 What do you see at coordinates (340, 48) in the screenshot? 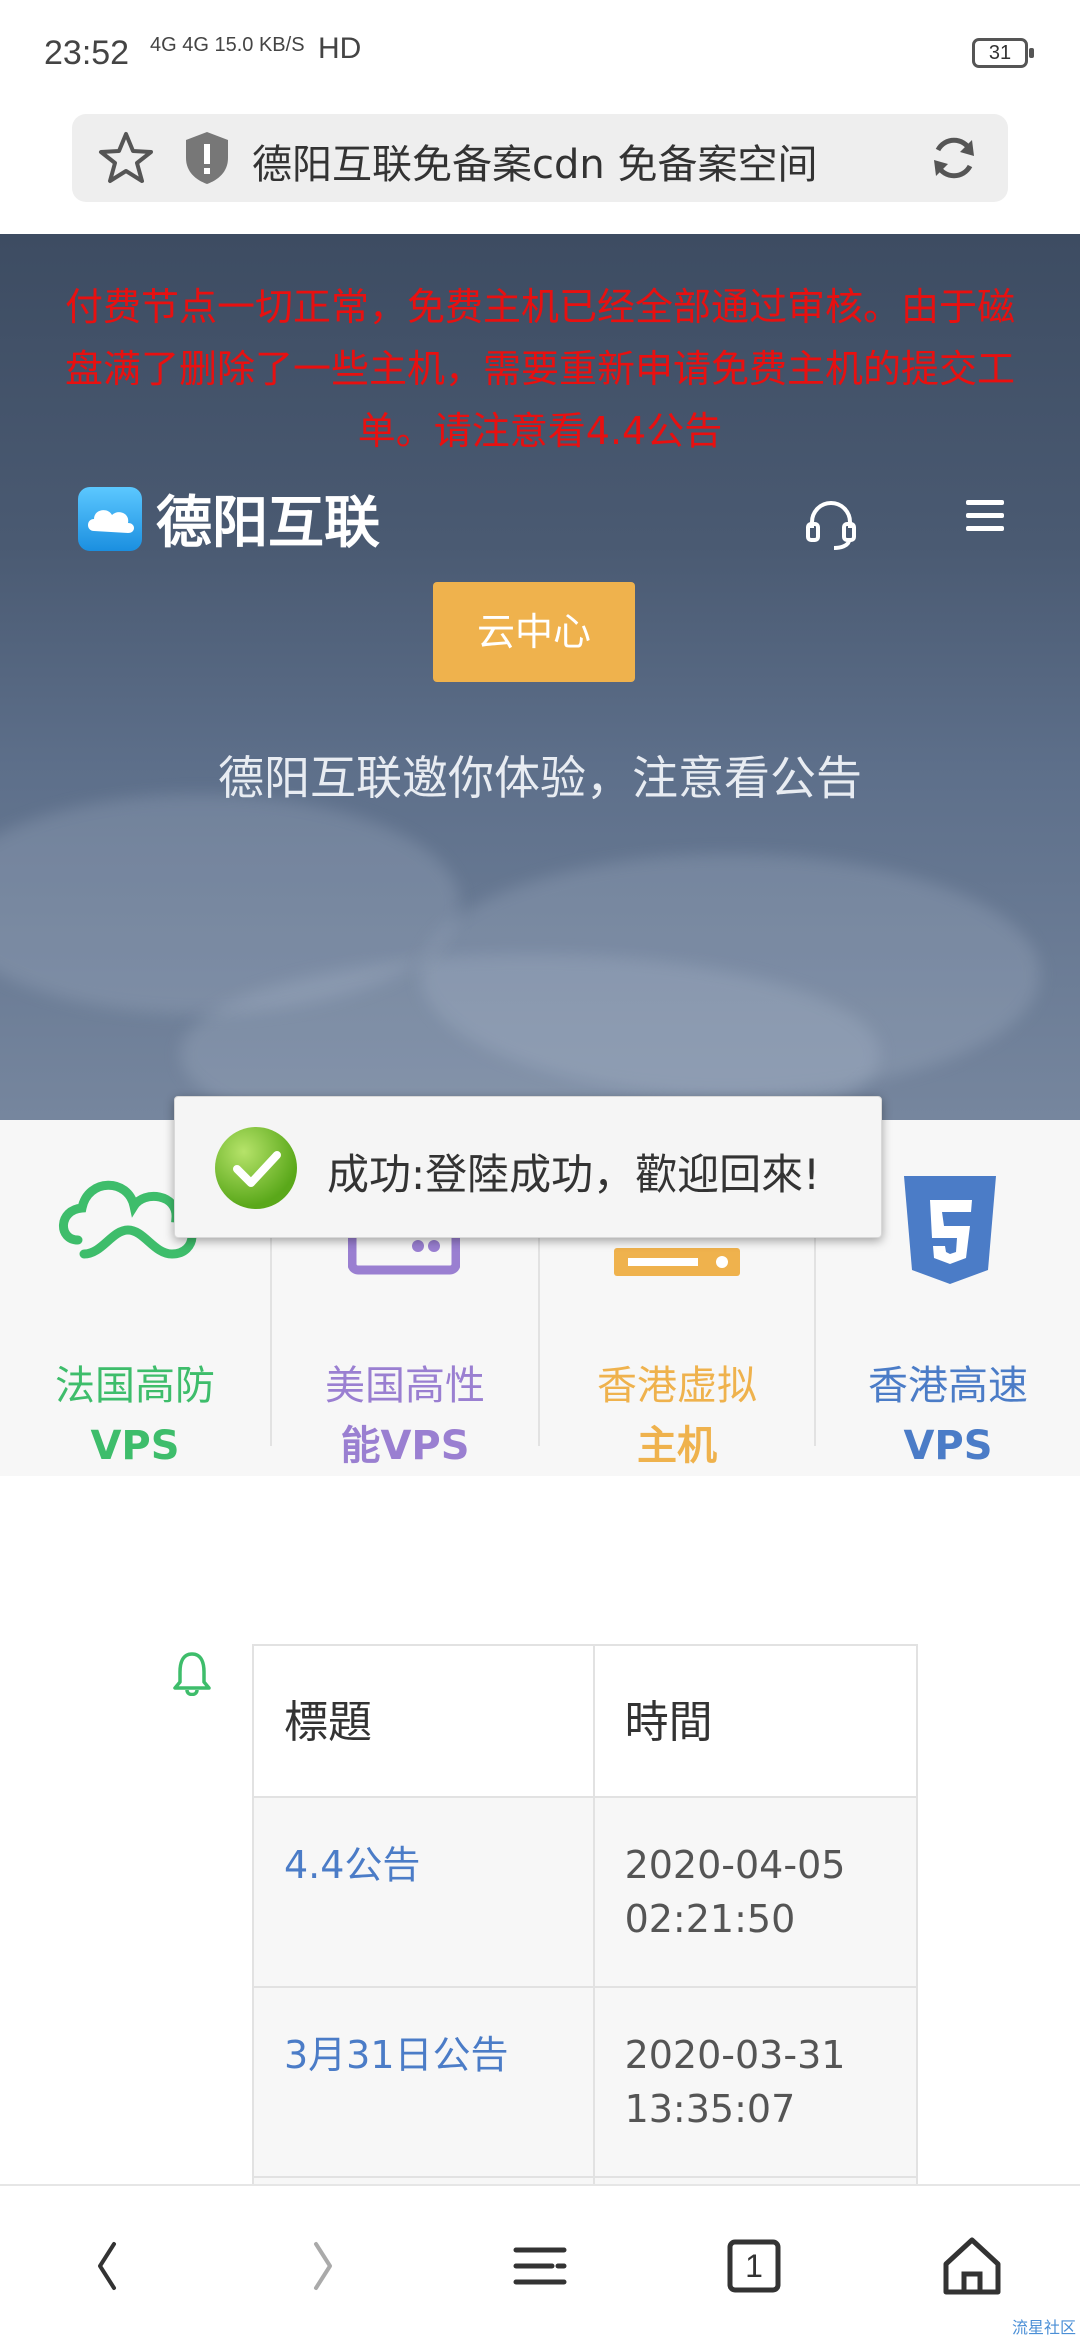
I see `hd-indicator: HD` at bounding box center [340, 48].